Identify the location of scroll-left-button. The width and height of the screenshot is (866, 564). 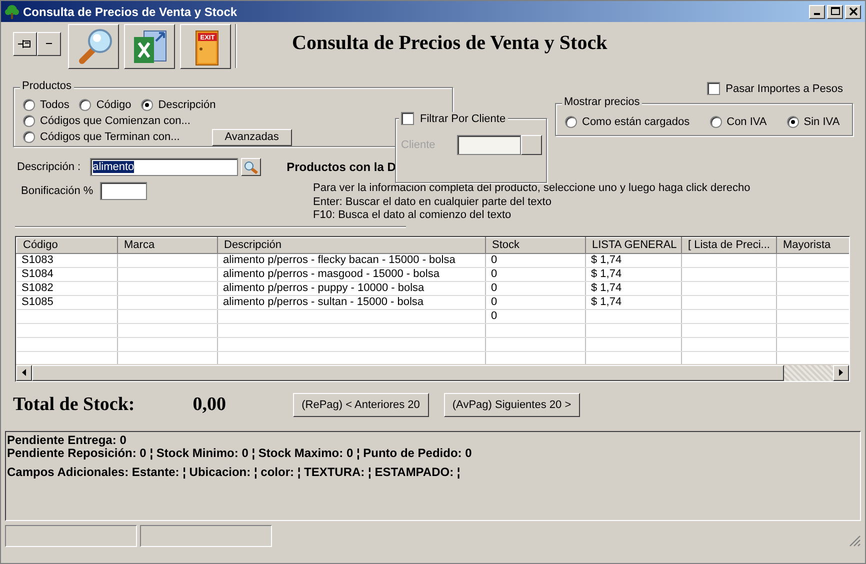
(24, 372).